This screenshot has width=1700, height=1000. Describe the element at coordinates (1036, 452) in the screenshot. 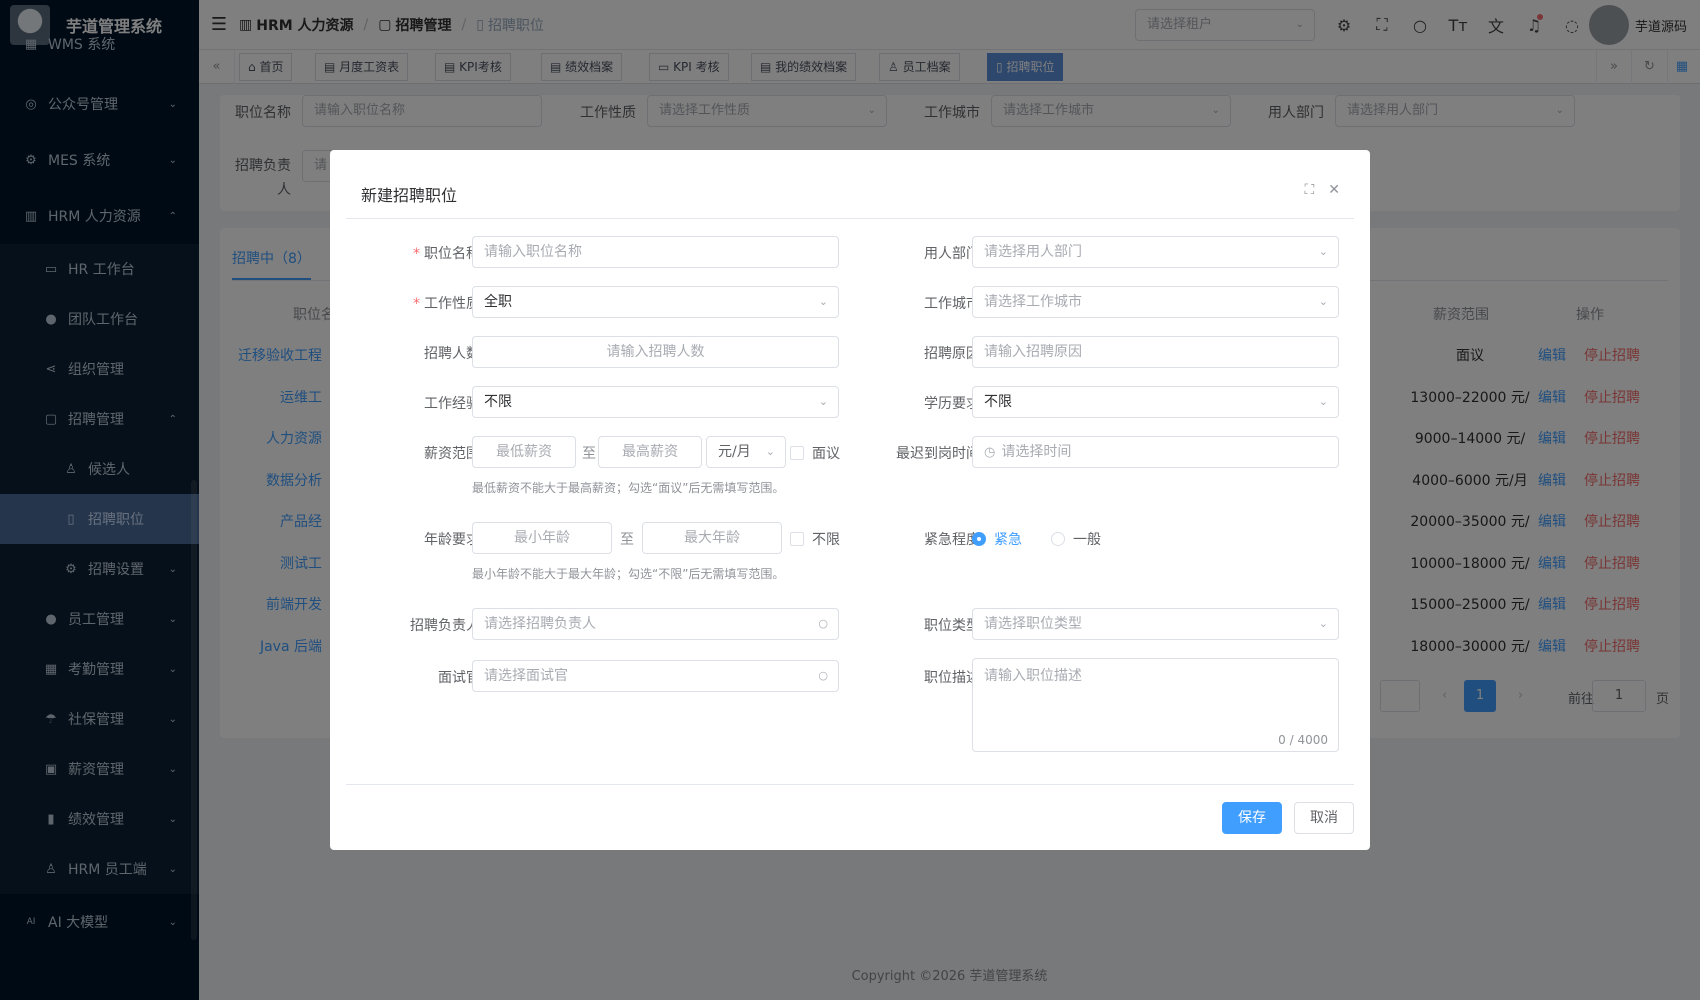

I see `placeholder: 请选择时间` at that location.